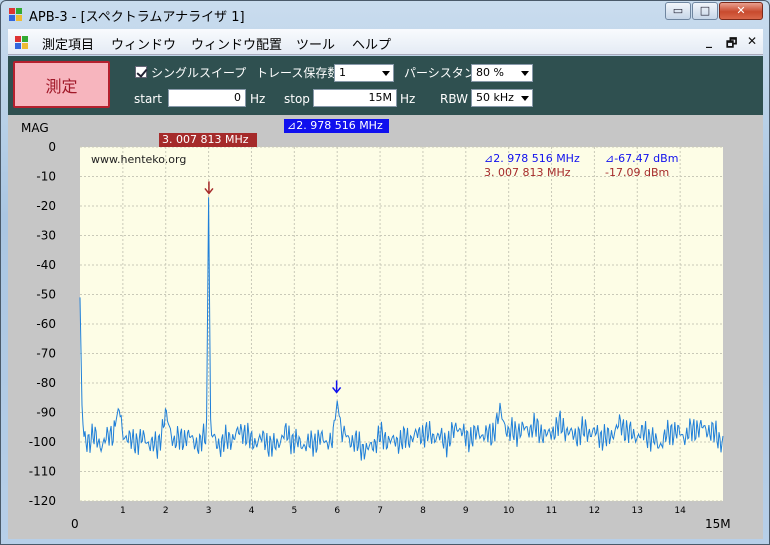 The width and height of the screenshot is (770, 545). Describe the element at coordinates (741, 11) in the screenshot. I see `close-button: ✕` at that location.